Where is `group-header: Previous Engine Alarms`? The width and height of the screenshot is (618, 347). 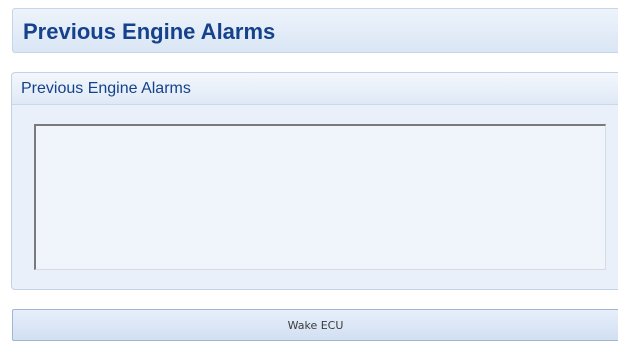 group-header: Previous Engine Alarms is located at coordinates (315, 89).